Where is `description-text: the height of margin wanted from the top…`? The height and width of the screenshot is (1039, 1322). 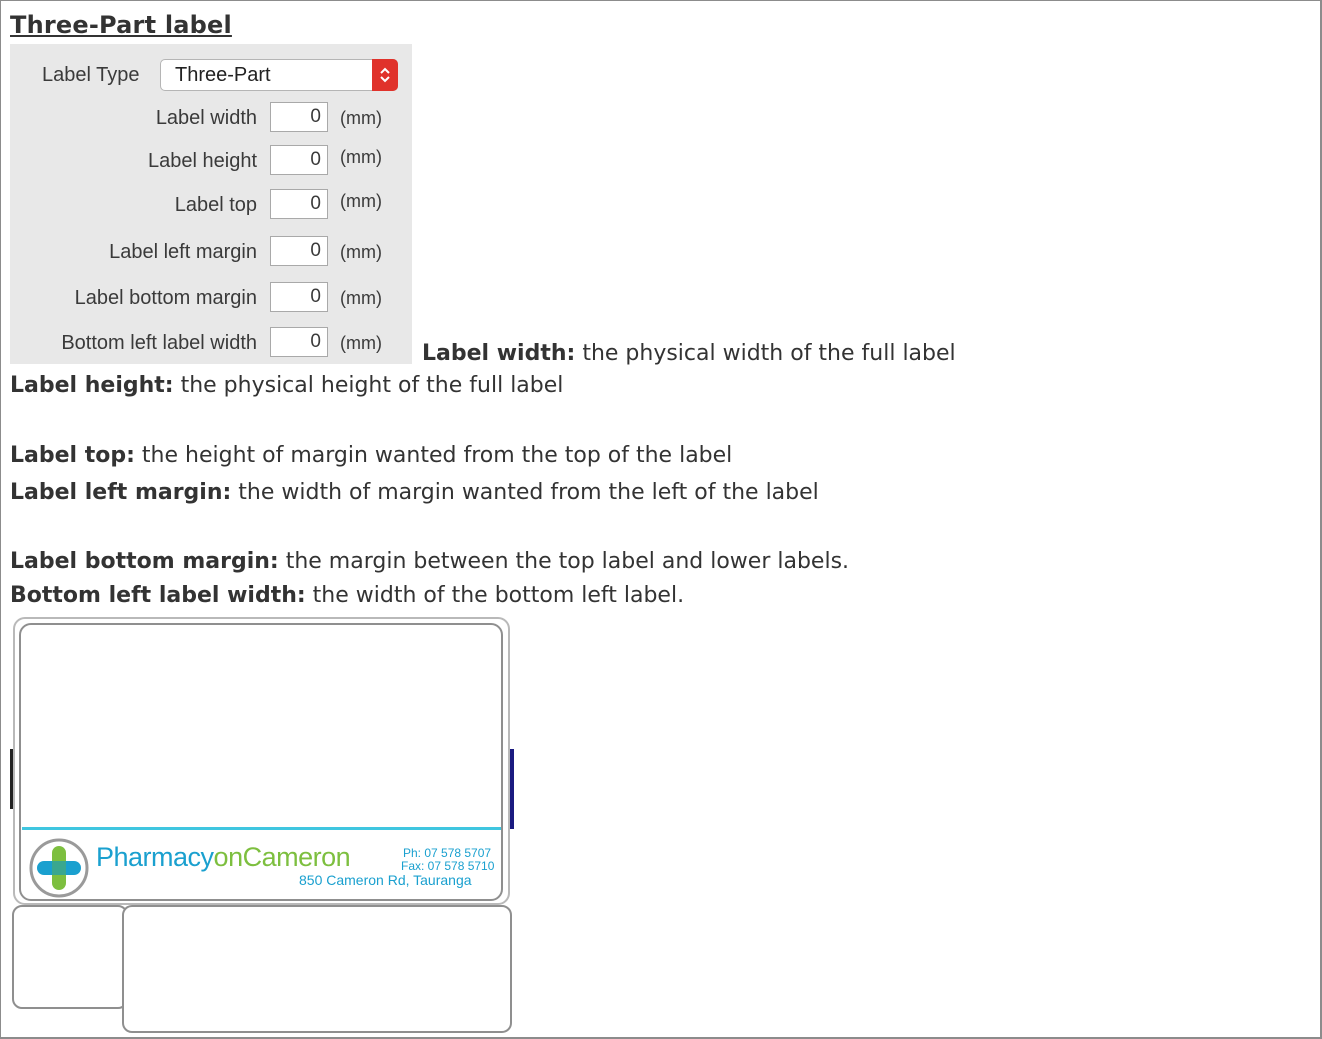
description-text: the height of margin wanted from the top… is located at coordinates (433, 455).